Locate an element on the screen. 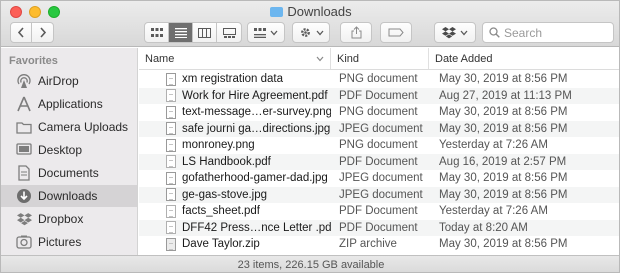 The width and height of the screenshot is (620, 273). sidebar-item-camera-uploads: Camera Uploads is located at coordinates (69, 127).